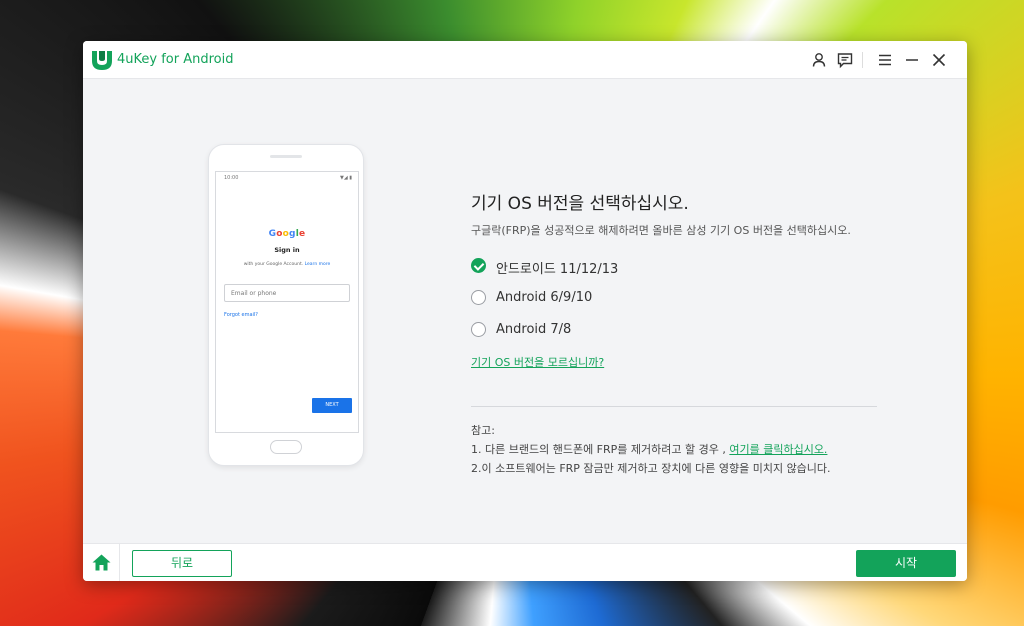 The height and width of the screenshot is (626, 1024). What do you see at coordinates (557, 269) in the screenshot?
I see `option-label: 안드로이드 11/12/13` at bounding box center [557, 269].